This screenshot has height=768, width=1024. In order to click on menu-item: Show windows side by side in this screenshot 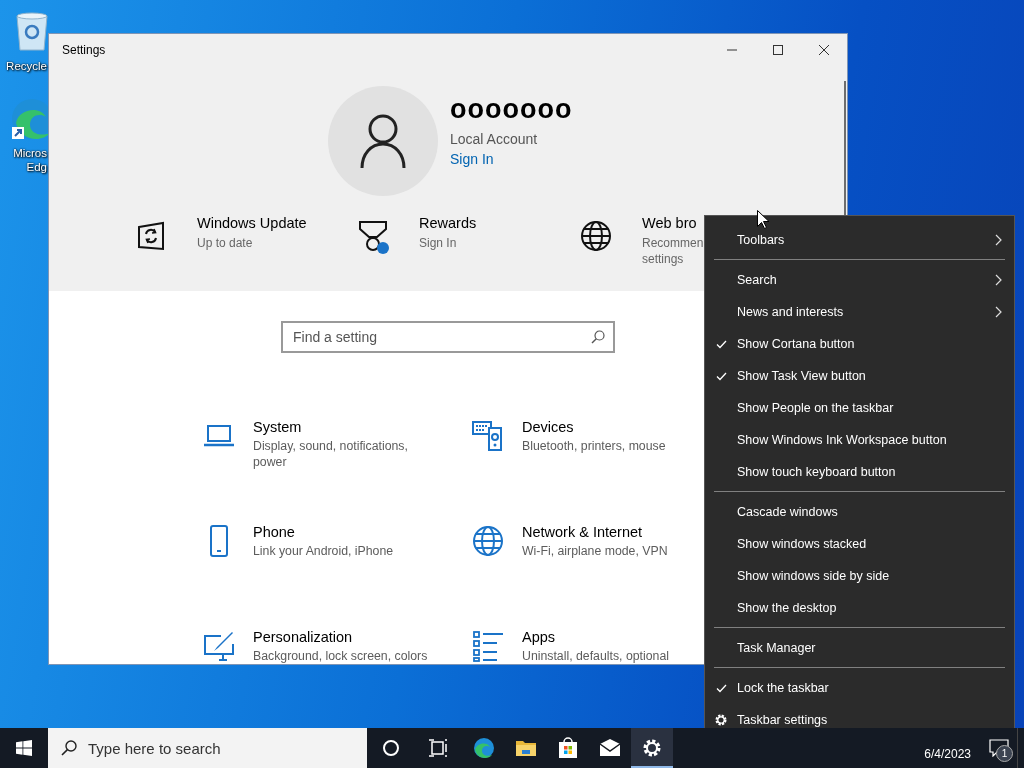, I will do `click(859, 576)`.